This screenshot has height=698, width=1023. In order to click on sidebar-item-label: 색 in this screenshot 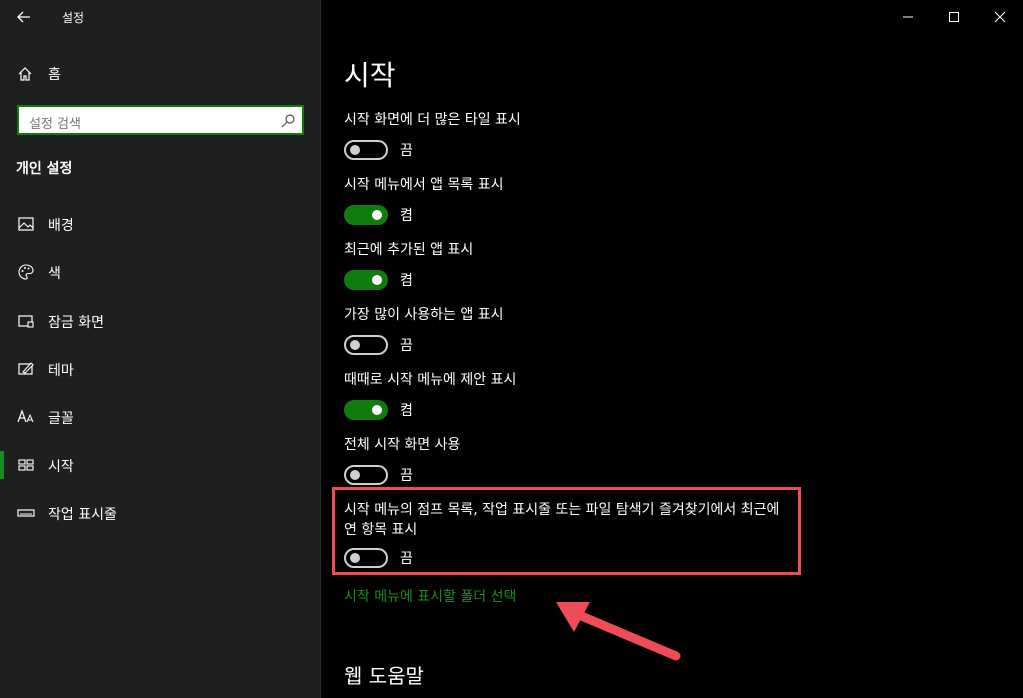, I will do `click(54, 274)`.